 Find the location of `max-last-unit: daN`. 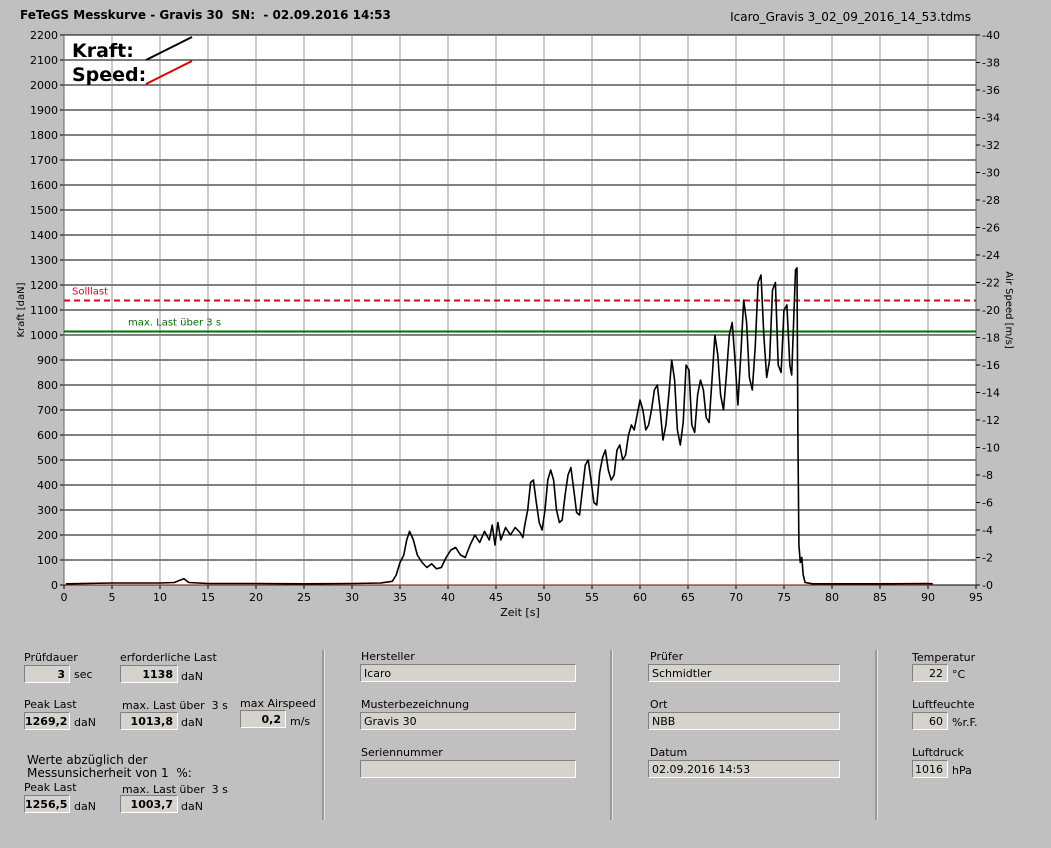

max-last-unit: daN is located at coordinates (192, 722).